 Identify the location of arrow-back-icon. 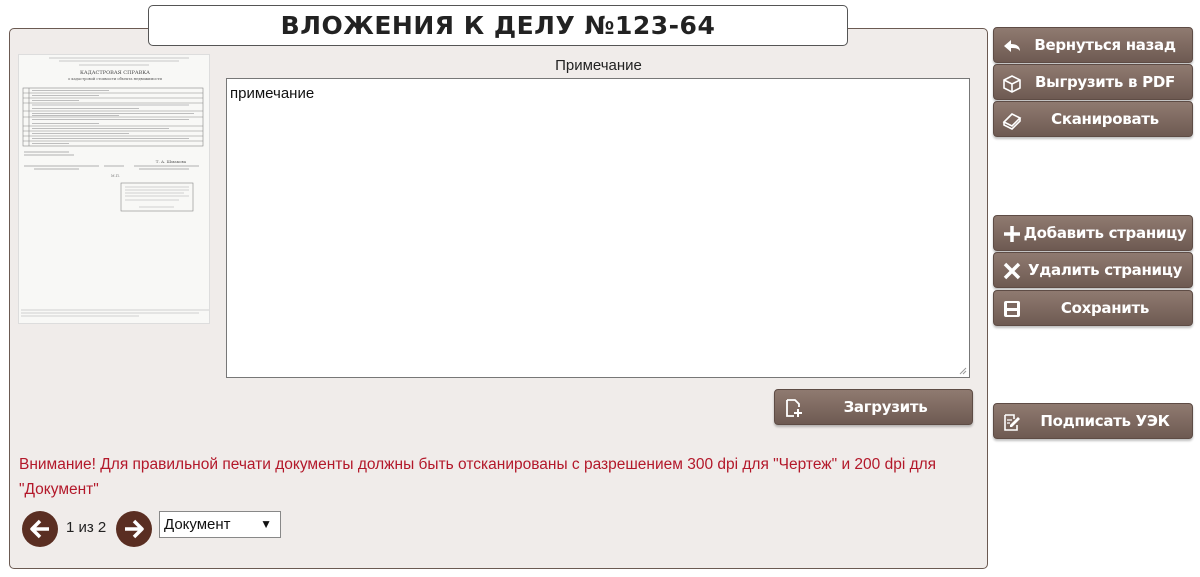
(1012, 46).